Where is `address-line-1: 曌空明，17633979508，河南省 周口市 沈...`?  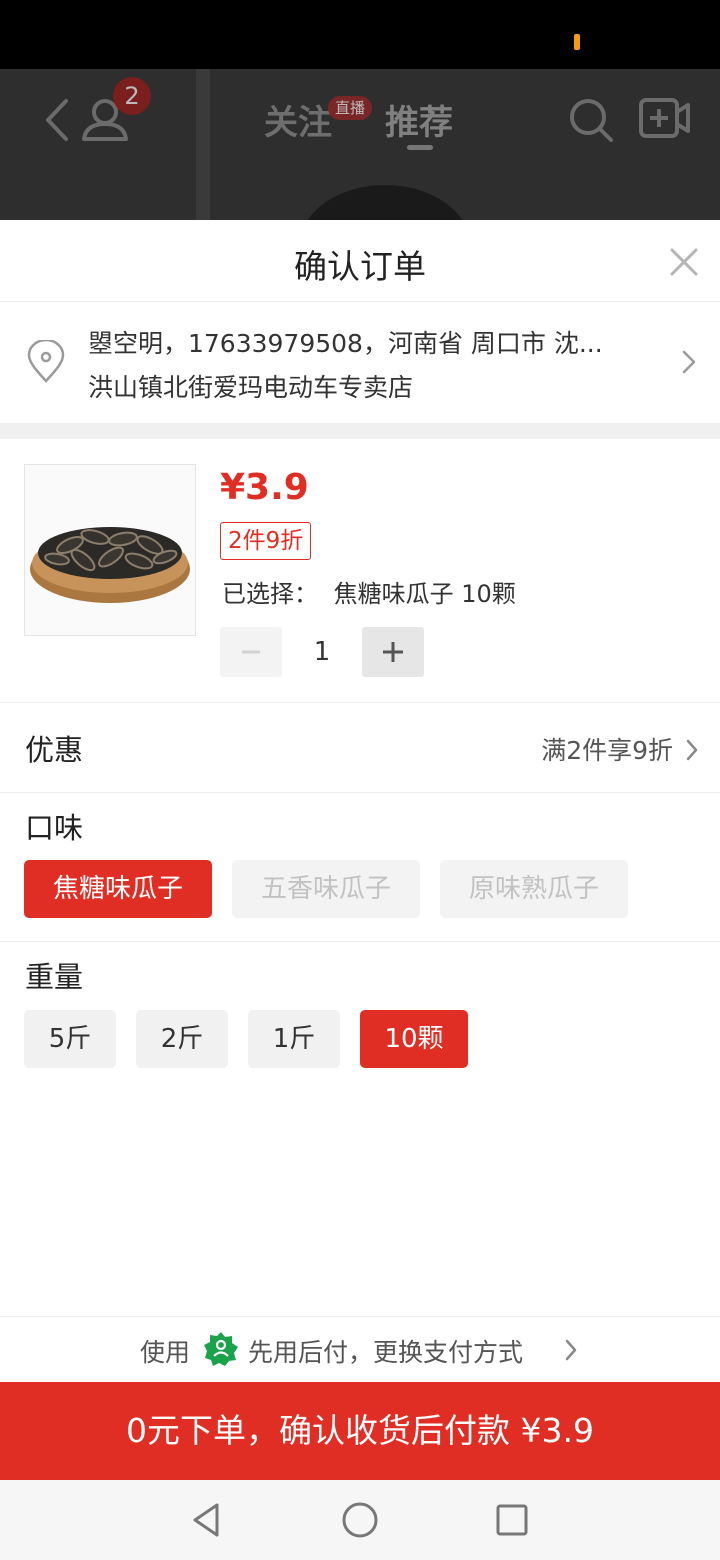 address-line-1: 曌空明，17633979508，河南省 周口市 沈... is located at coordinates (345, 343).